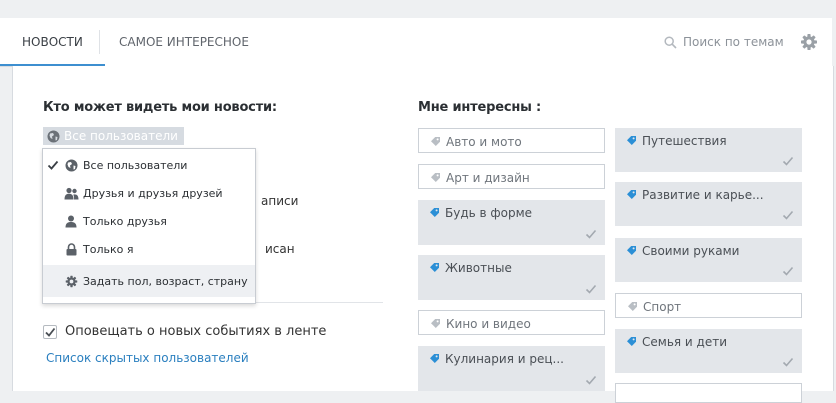  I want to click on privacy-text-fragment-2: исан, so click(280, 249).